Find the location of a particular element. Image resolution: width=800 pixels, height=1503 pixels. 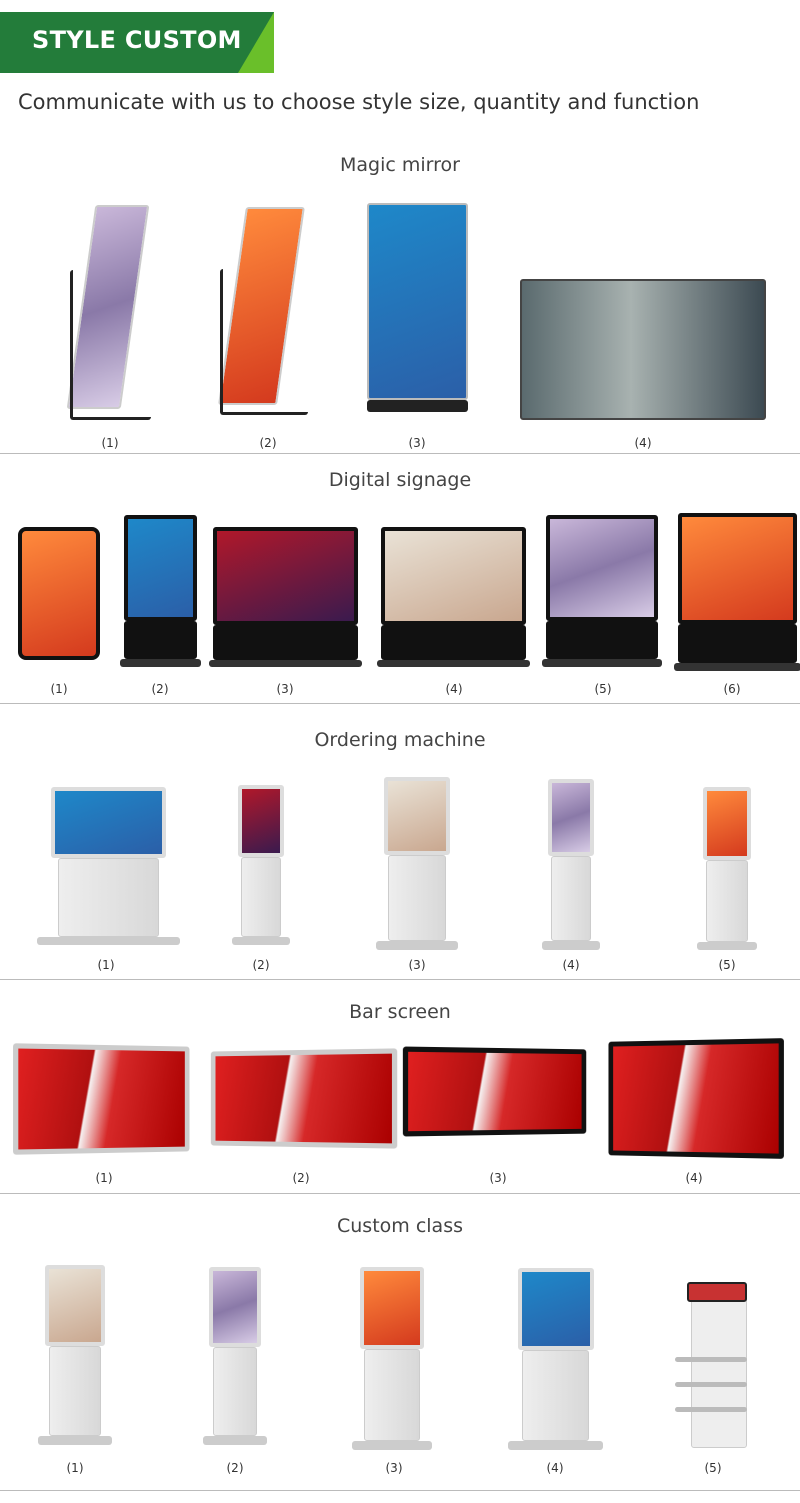

bar-screen is located at coordinates (696, 1098).